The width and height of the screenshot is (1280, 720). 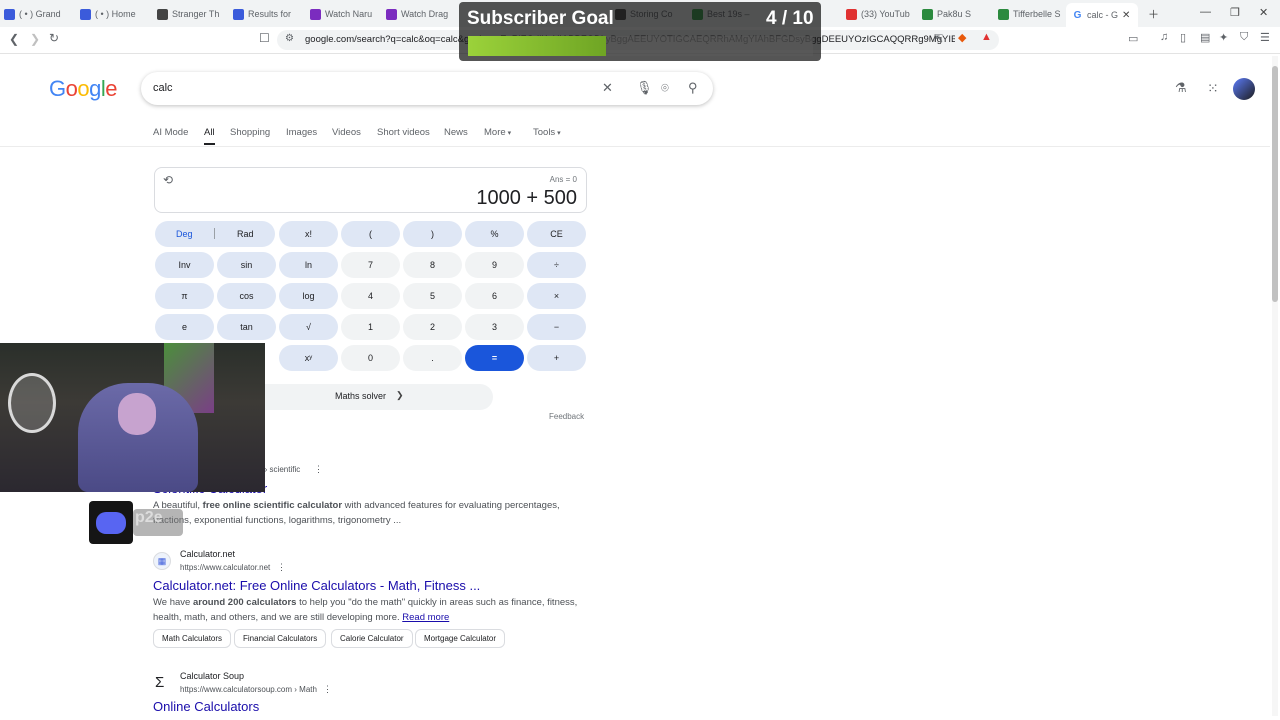 What do you see at coordinates (370, 358) in the screenshot?
I see `calc-key: 0` at bounding box center [370, 358].